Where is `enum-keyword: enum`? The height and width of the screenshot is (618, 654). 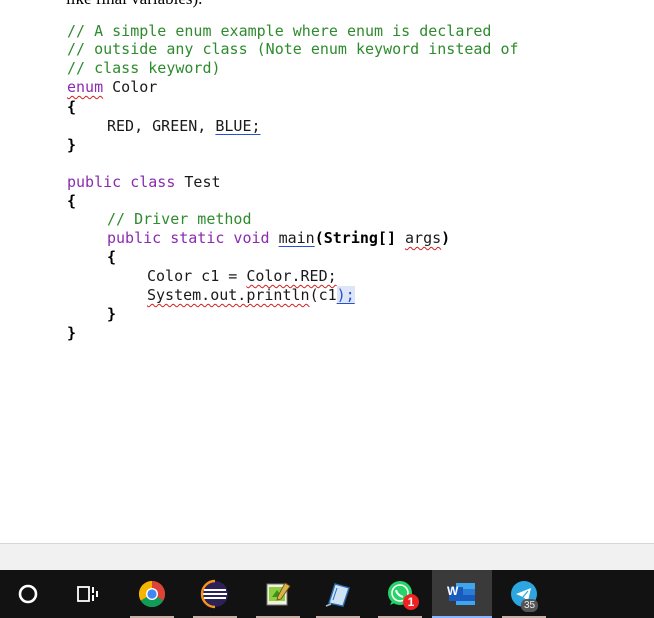 enum-keyword: enum is located at coordinates (85, 87).